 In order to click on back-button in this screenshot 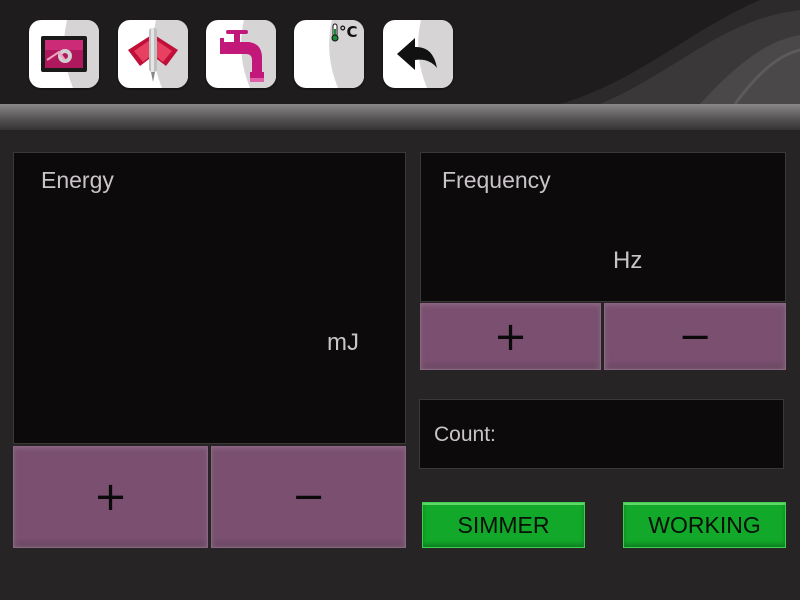, I will do `click(418, 54)`.